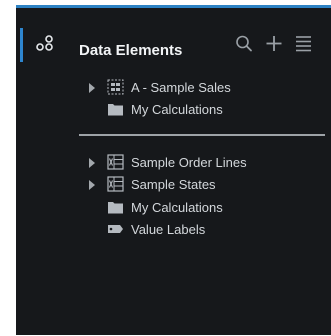  Describe the element at coordinates (131, 50) in the screenshot. I see `panel-title: Data Elements` at that location.